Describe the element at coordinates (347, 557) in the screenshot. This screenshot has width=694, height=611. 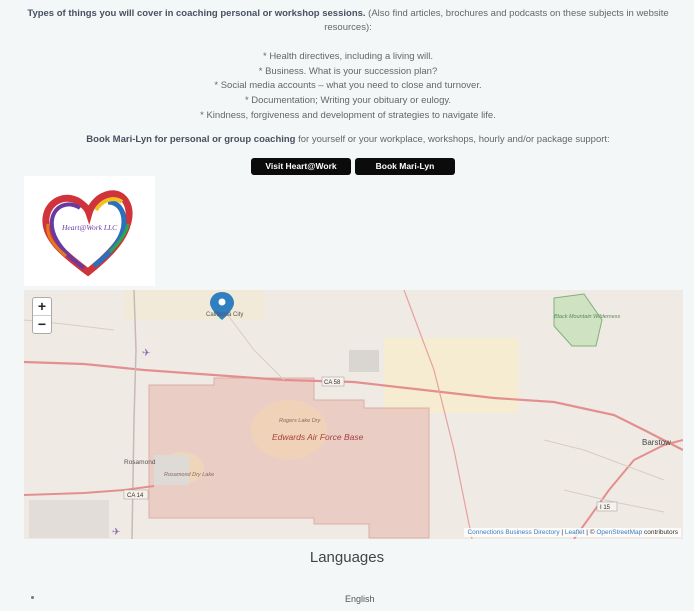
I see `languages-title: Languages` at that location.